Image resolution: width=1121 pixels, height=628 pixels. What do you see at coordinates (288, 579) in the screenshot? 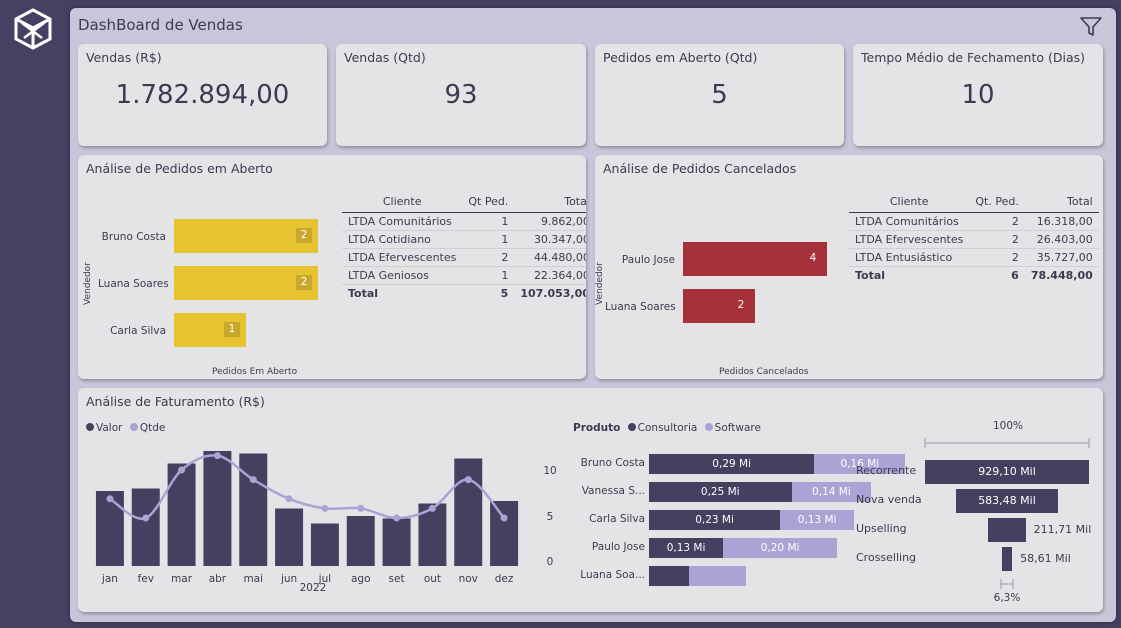
I see `x-tick-jun: jun` at bounding box center [288, 579].